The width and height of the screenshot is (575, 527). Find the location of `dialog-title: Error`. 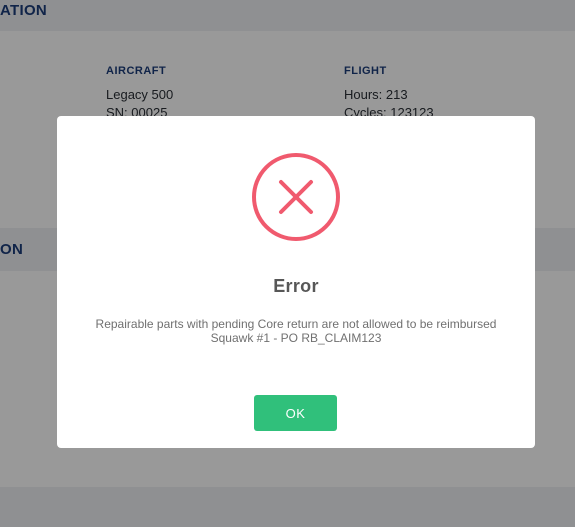

dialog-title: Error is located at coordinates (296, 286).